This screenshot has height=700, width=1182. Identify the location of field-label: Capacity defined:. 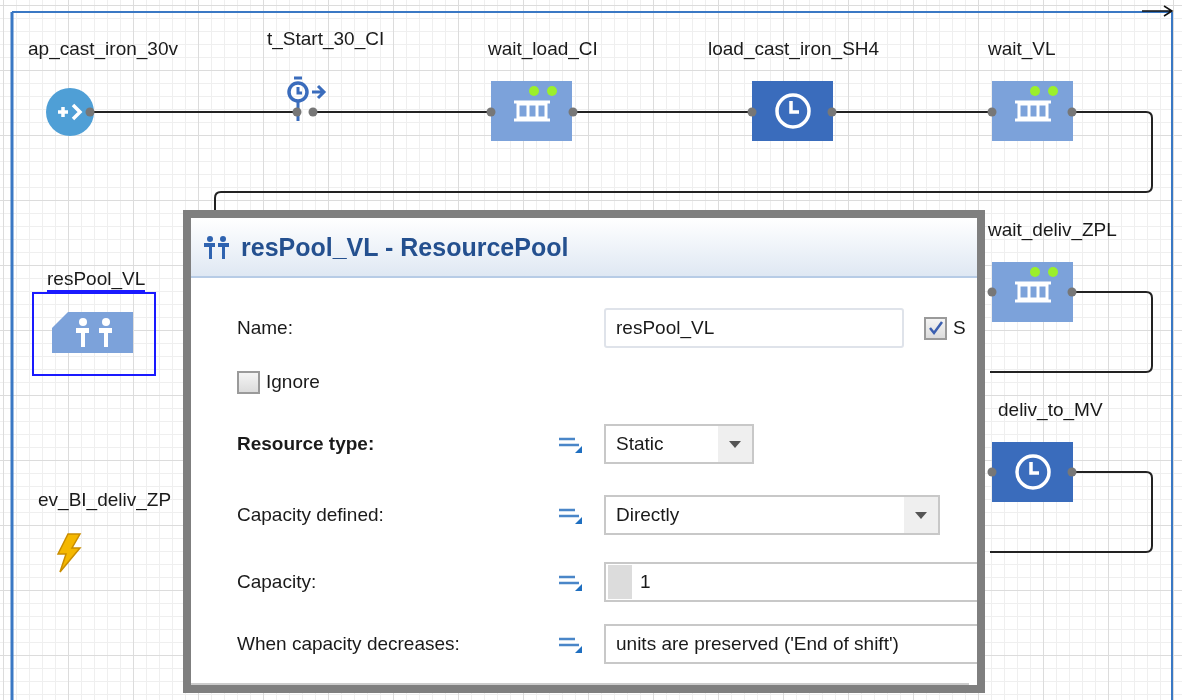
(311, 515).